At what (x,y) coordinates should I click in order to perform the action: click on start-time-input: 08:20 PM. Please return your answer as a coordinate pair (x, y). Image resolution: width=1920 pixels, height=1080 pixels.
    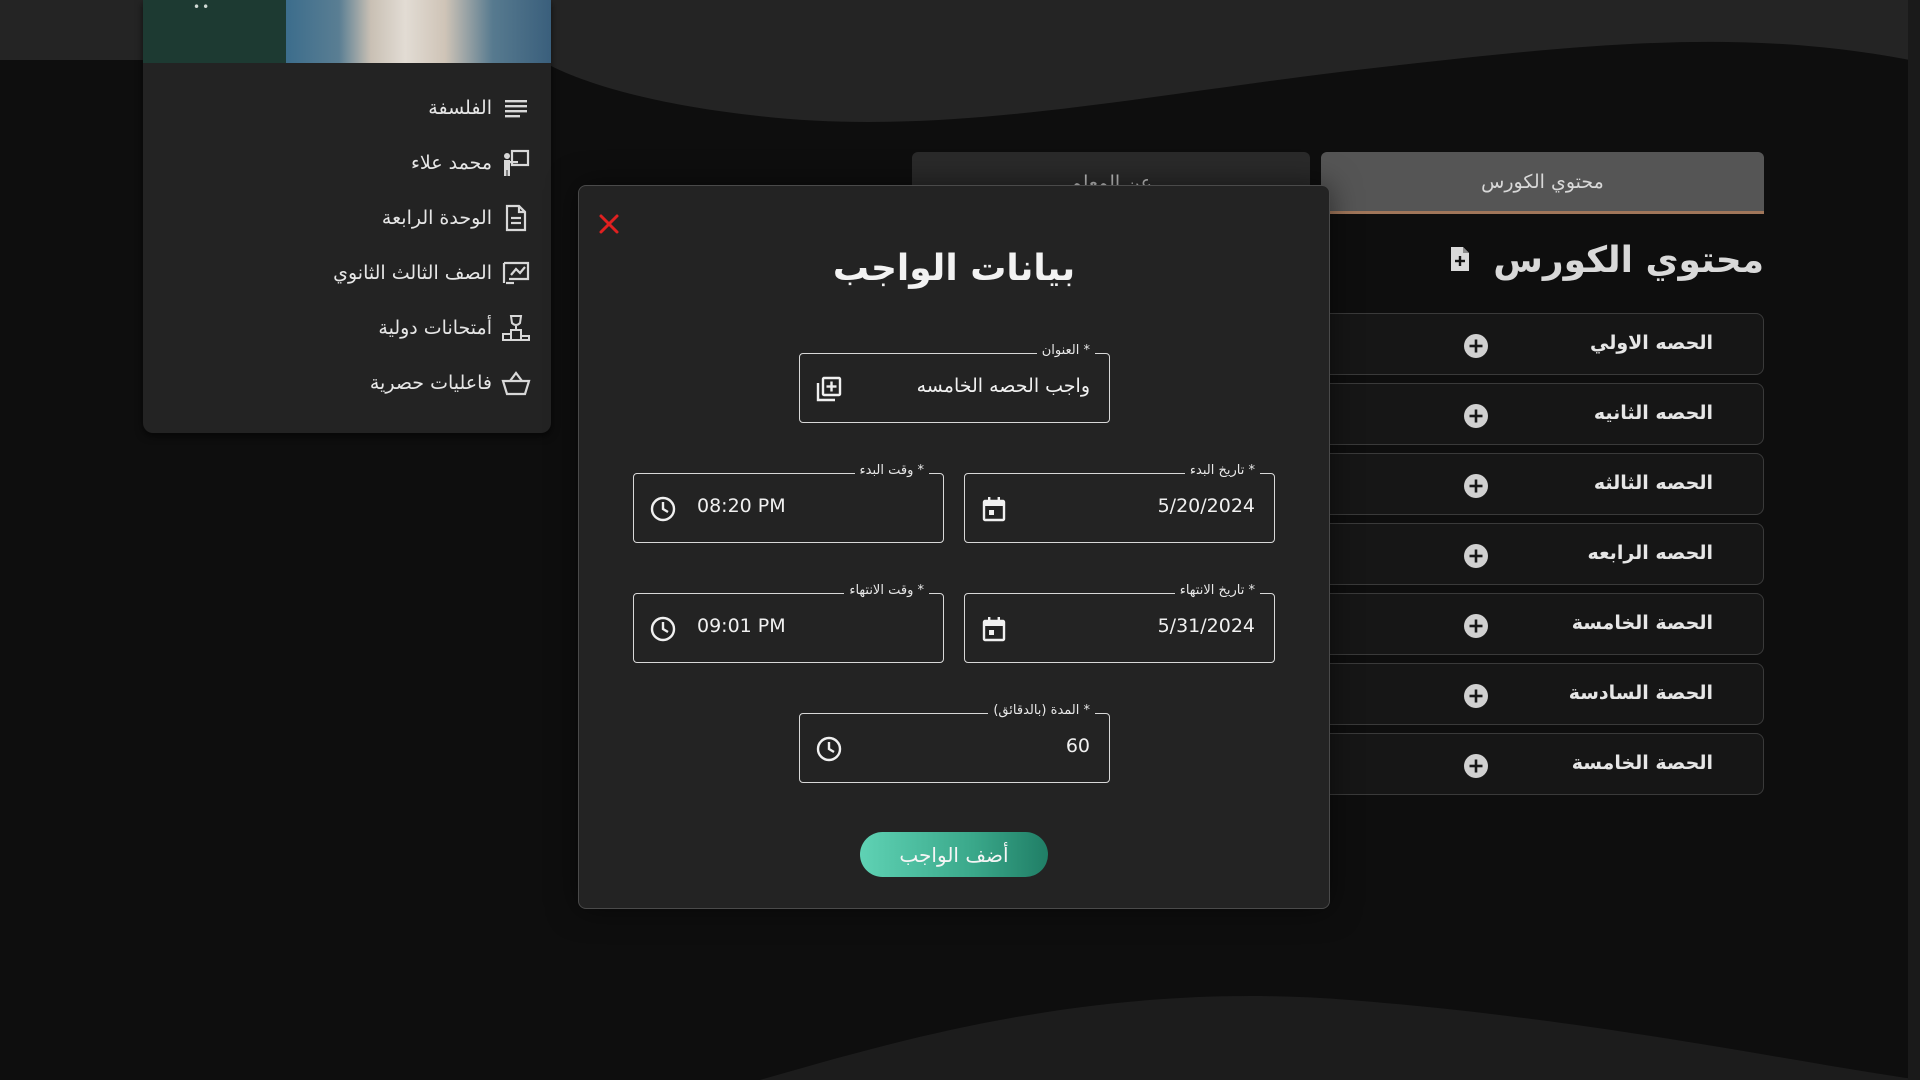
    Looking at the image, I should click on (741, 506).